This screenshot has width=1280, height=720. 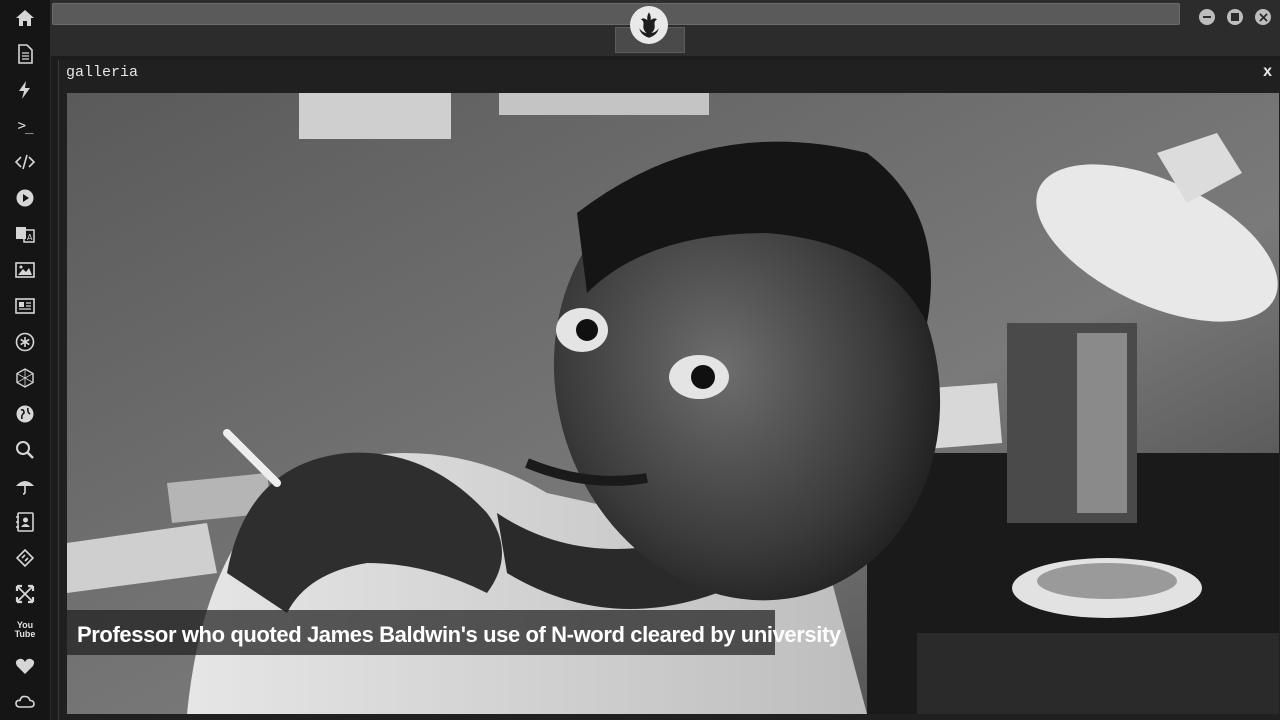 What do you see at coordinates (25, 634) in the screenshot?
I see `youtube-label-bottom: Tube` at bounding box center [25, 634].